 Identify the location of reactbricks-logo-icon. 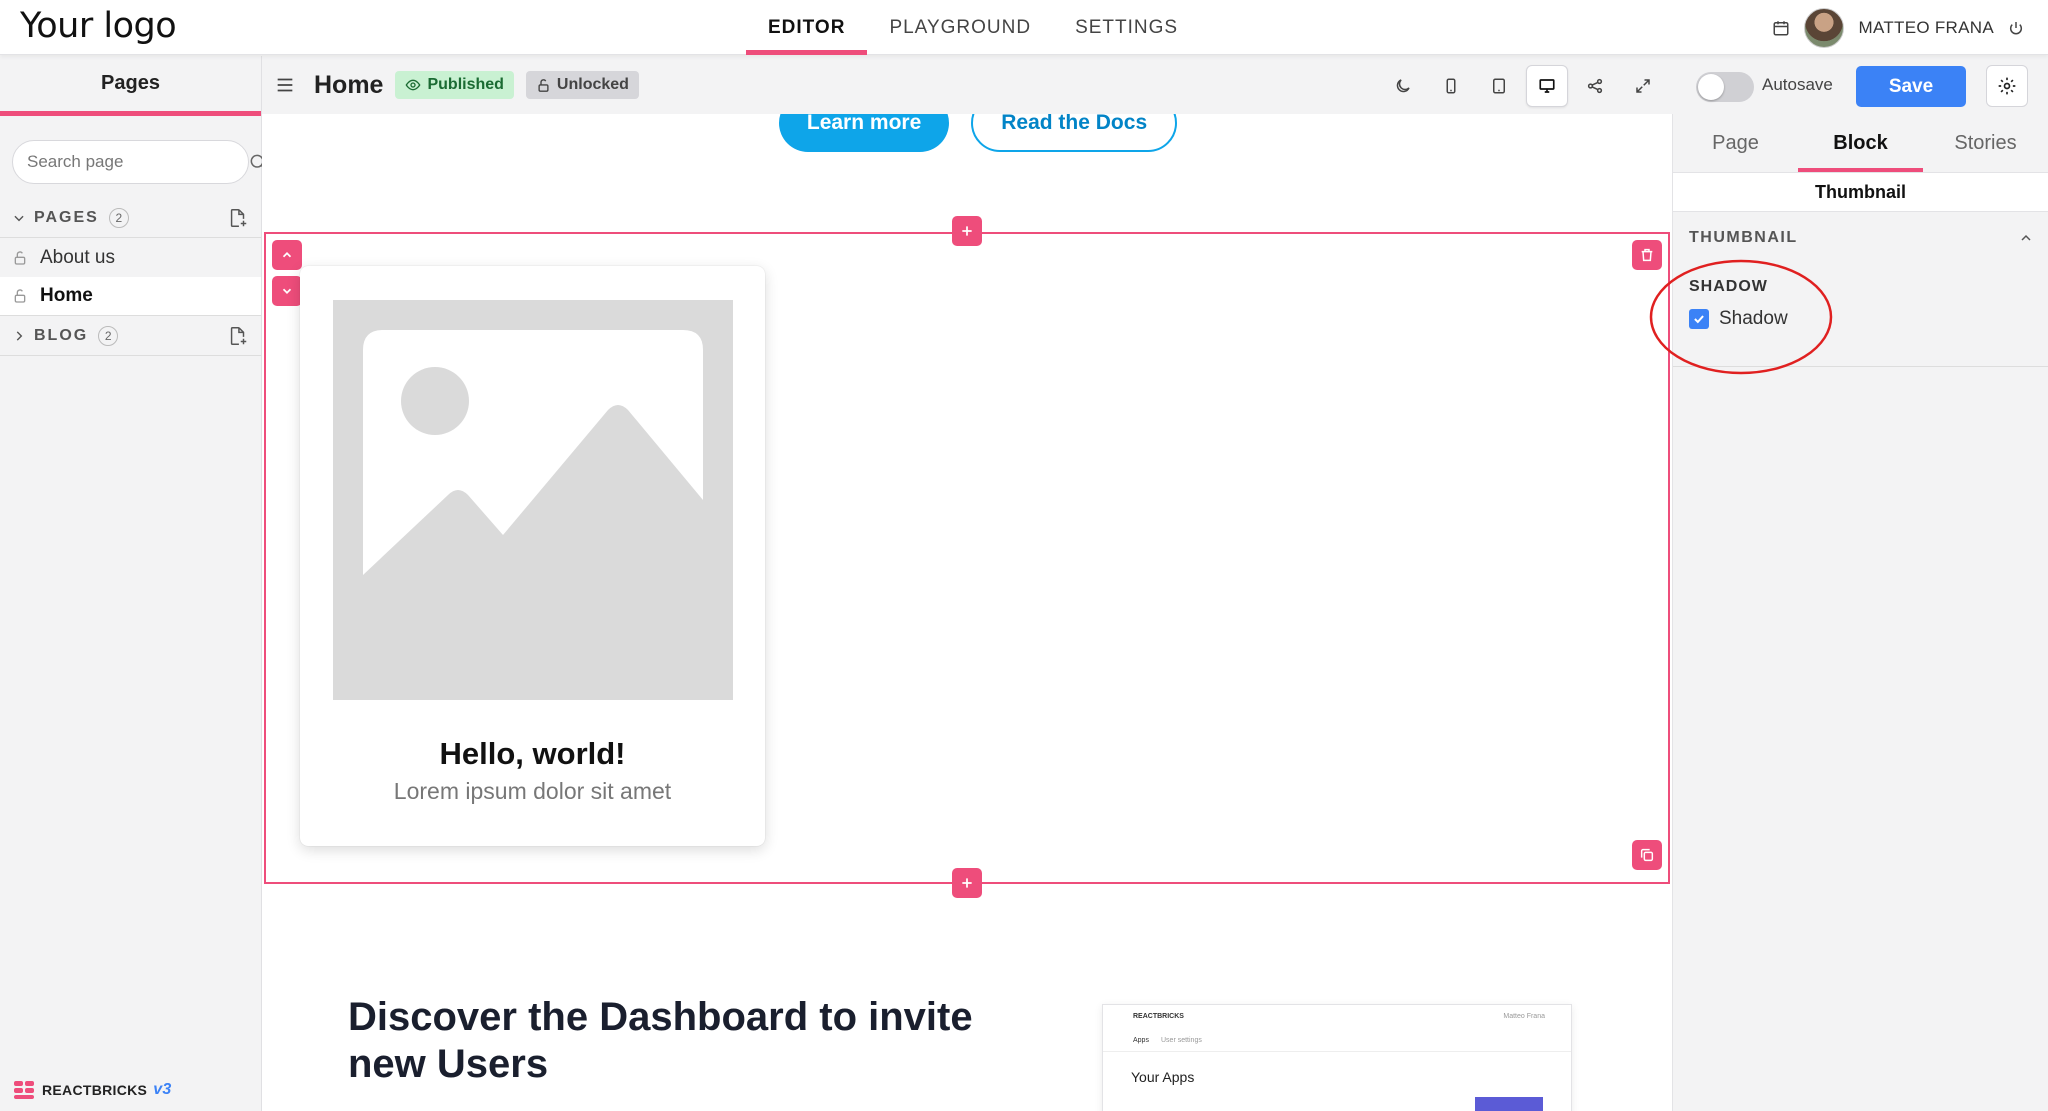
(25, 1090).